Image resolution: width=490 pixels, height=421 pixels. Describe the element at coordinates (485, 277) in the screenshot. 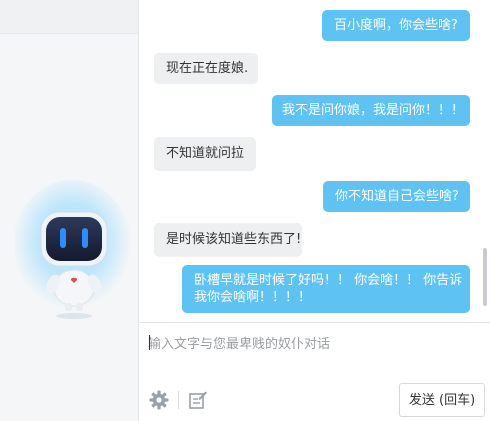

I see `chat-scrollbar` at that location.